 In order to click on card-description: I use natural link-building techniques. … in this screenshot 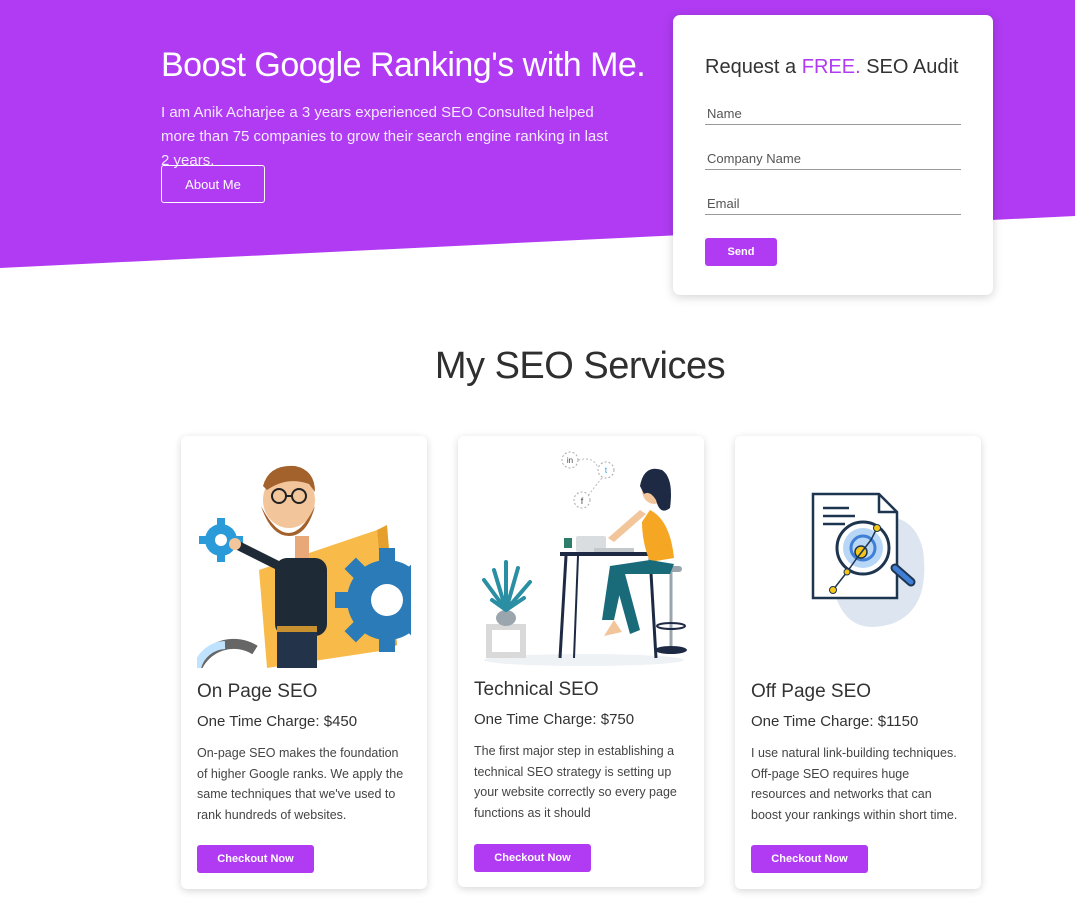, I will do `click(854, 784)`.